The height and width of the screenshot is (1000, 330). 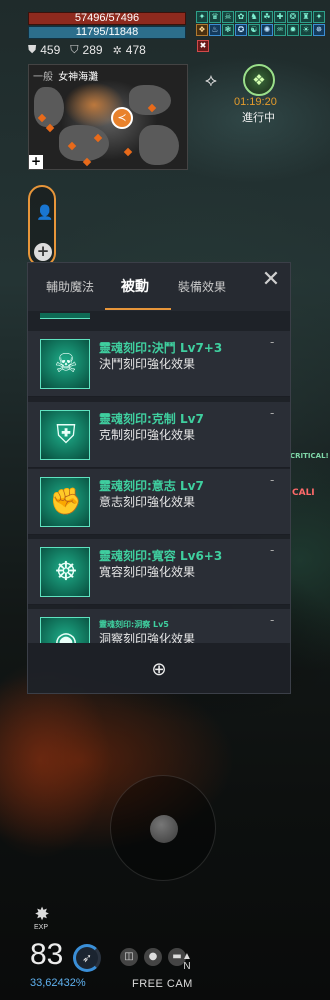 I want to click on zoom-in-icon: ⊕, so click(x=159, y=670).